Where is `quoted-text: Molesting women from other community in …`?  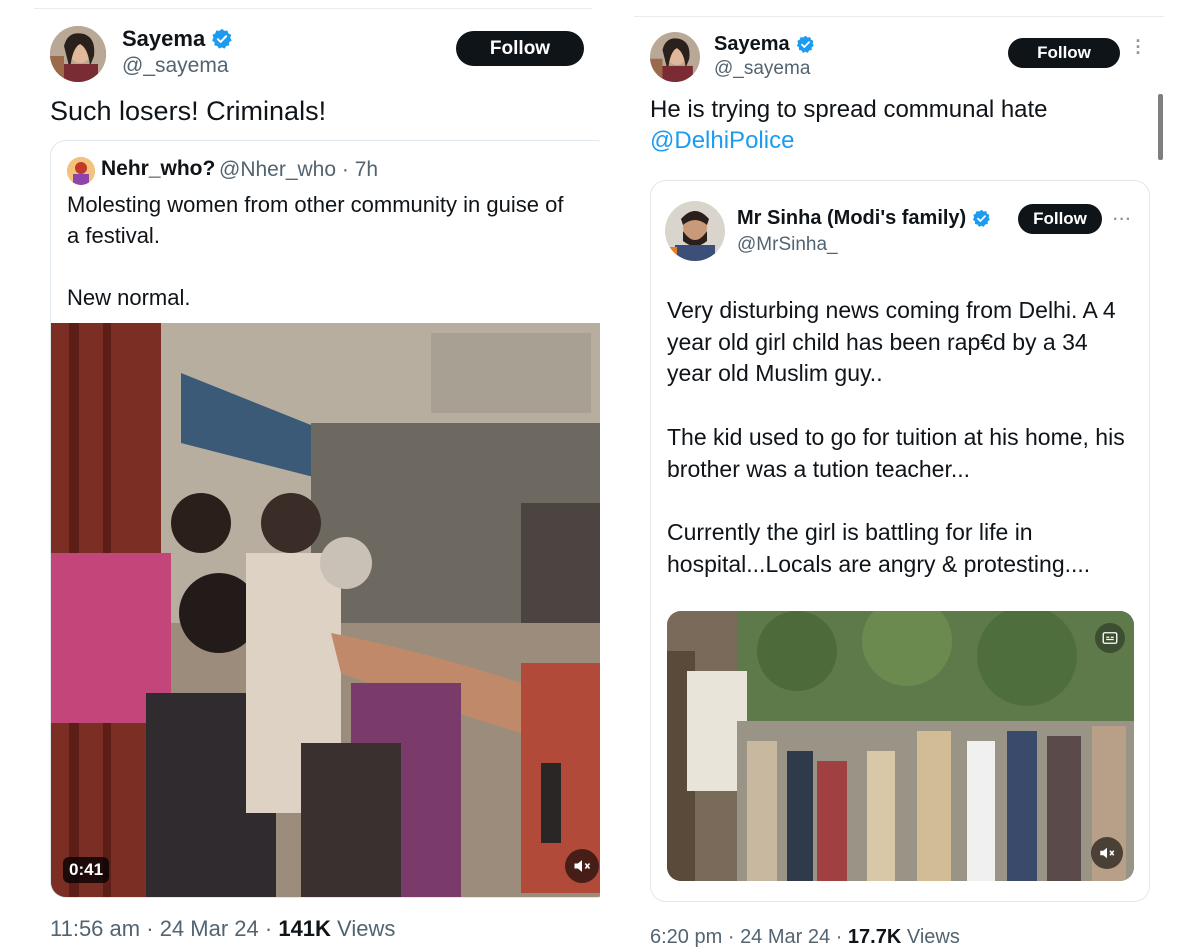 quoted-text: Molesting women from other community in … is located at coordinates (315, 251).